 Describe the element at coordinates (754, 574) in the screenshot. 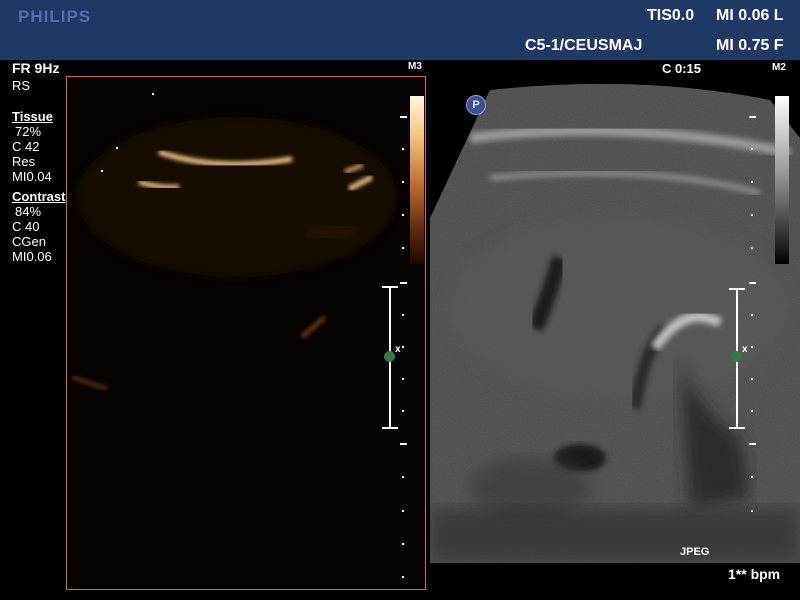

I see `heart-rate: 1** bpm` at that location.